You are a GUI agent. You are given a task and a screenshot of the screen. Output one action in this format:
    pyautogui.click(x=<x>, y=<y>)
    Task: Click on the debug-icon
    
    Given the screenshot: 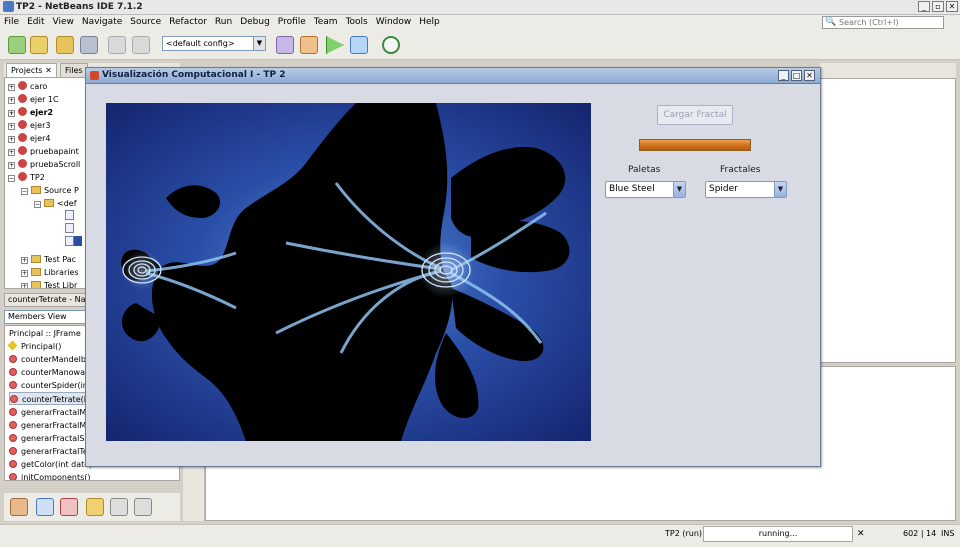 What is the action you would take?
    pyautogui.click(x=359, y=45)
    